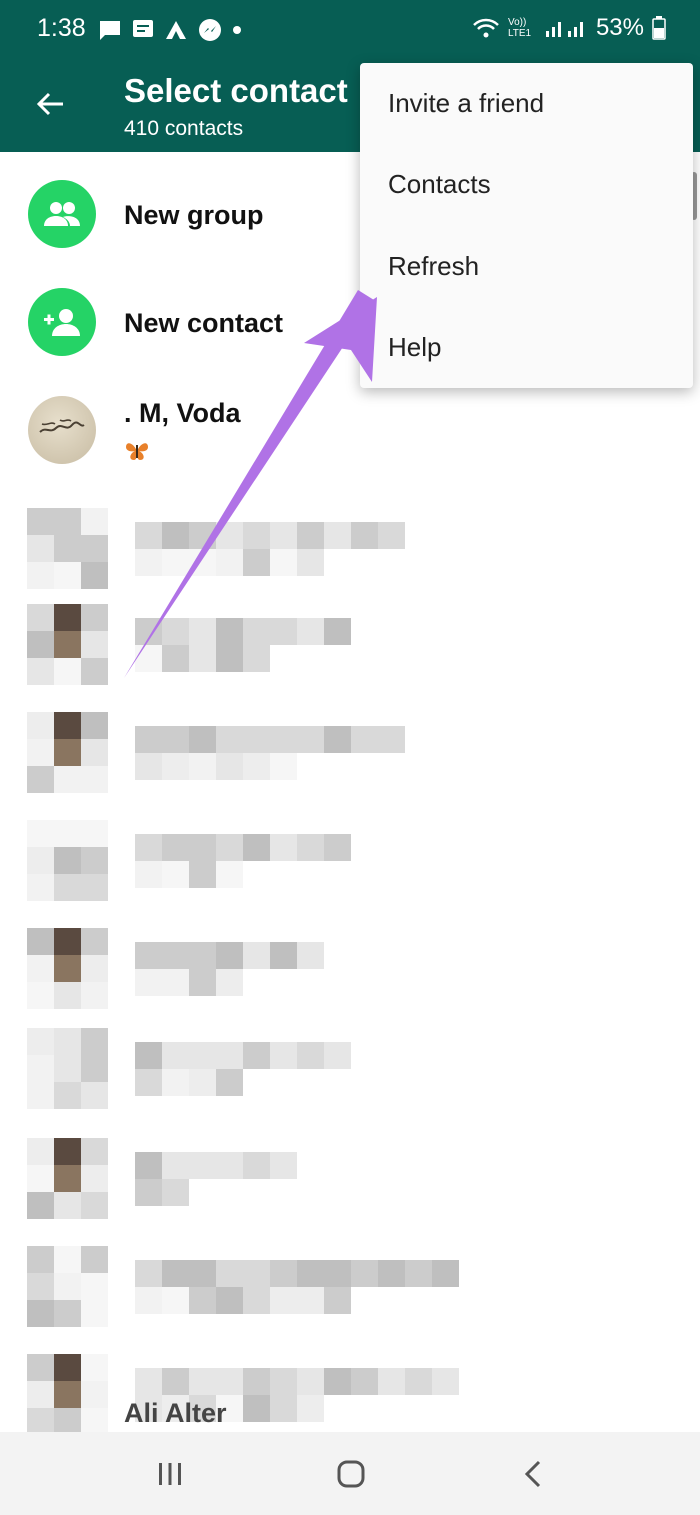 The width and height of the screenshot is (700, 1515). I want to click on menu-item-invite: Invite a friend, so click(526, 103).